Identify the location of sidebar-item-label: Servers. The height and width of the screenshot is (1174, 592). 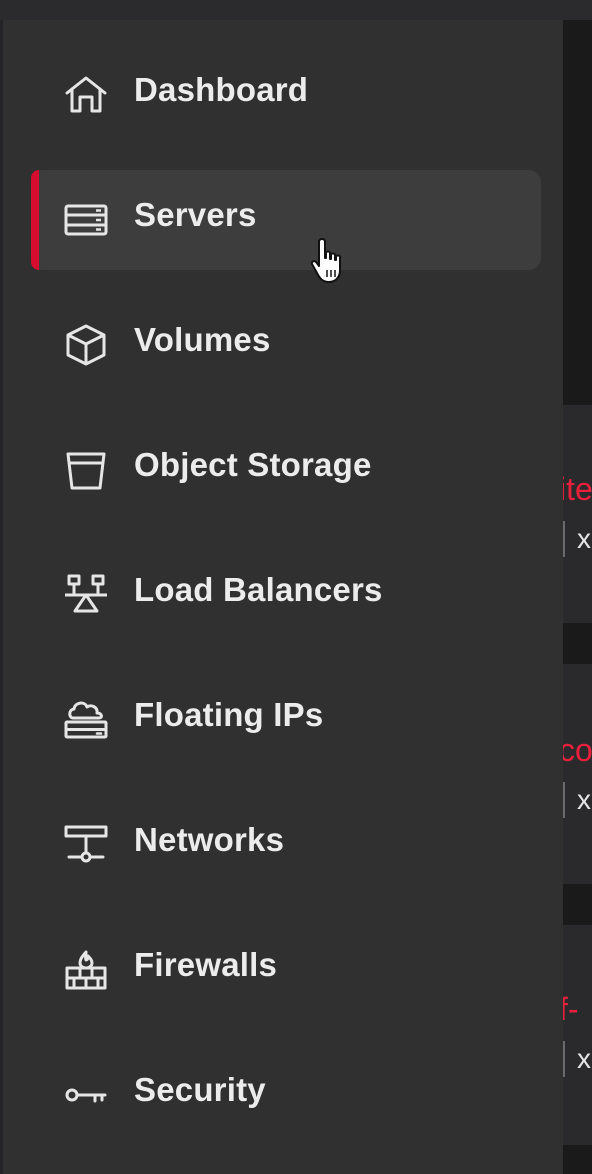
(195, 214).